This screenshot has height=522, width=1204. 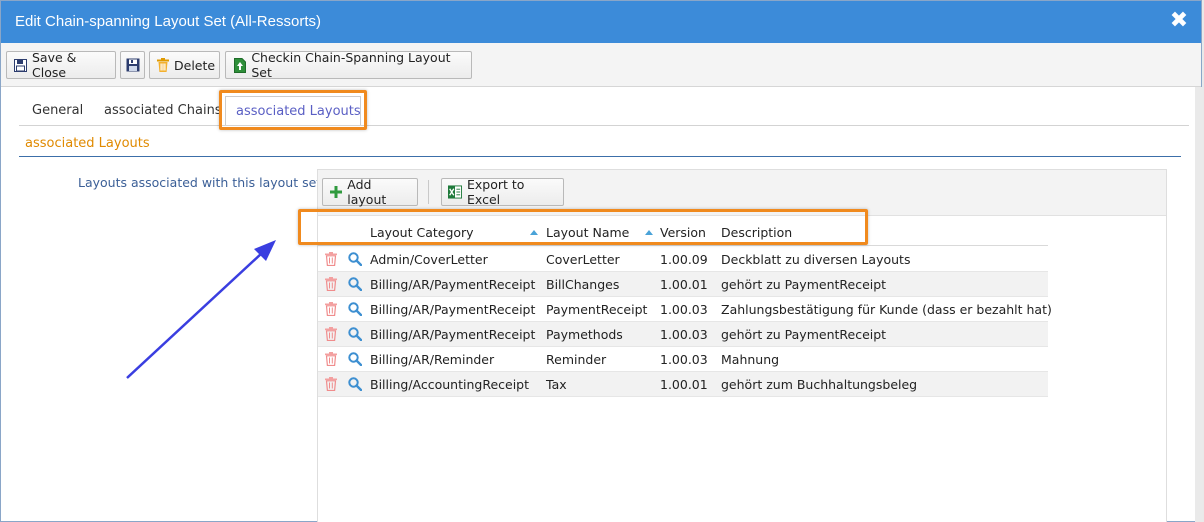 What do you see at coordinates (597, 309) in the screenshot?
I see `cell-layout-name: PaymentReceipt` at bounding box center [597, 309].